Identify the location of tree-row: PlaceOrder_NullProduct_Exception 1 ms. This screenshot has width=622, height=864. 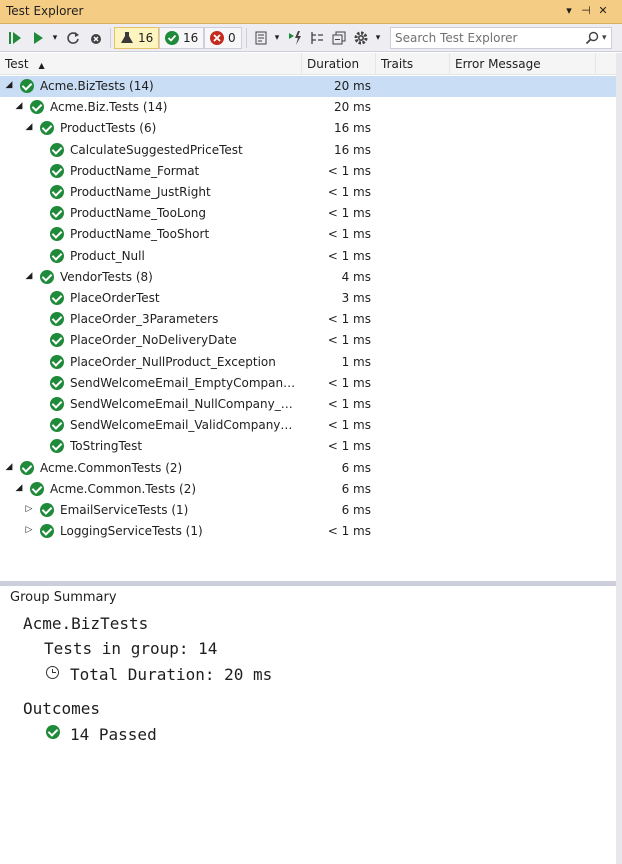
(308, 362).